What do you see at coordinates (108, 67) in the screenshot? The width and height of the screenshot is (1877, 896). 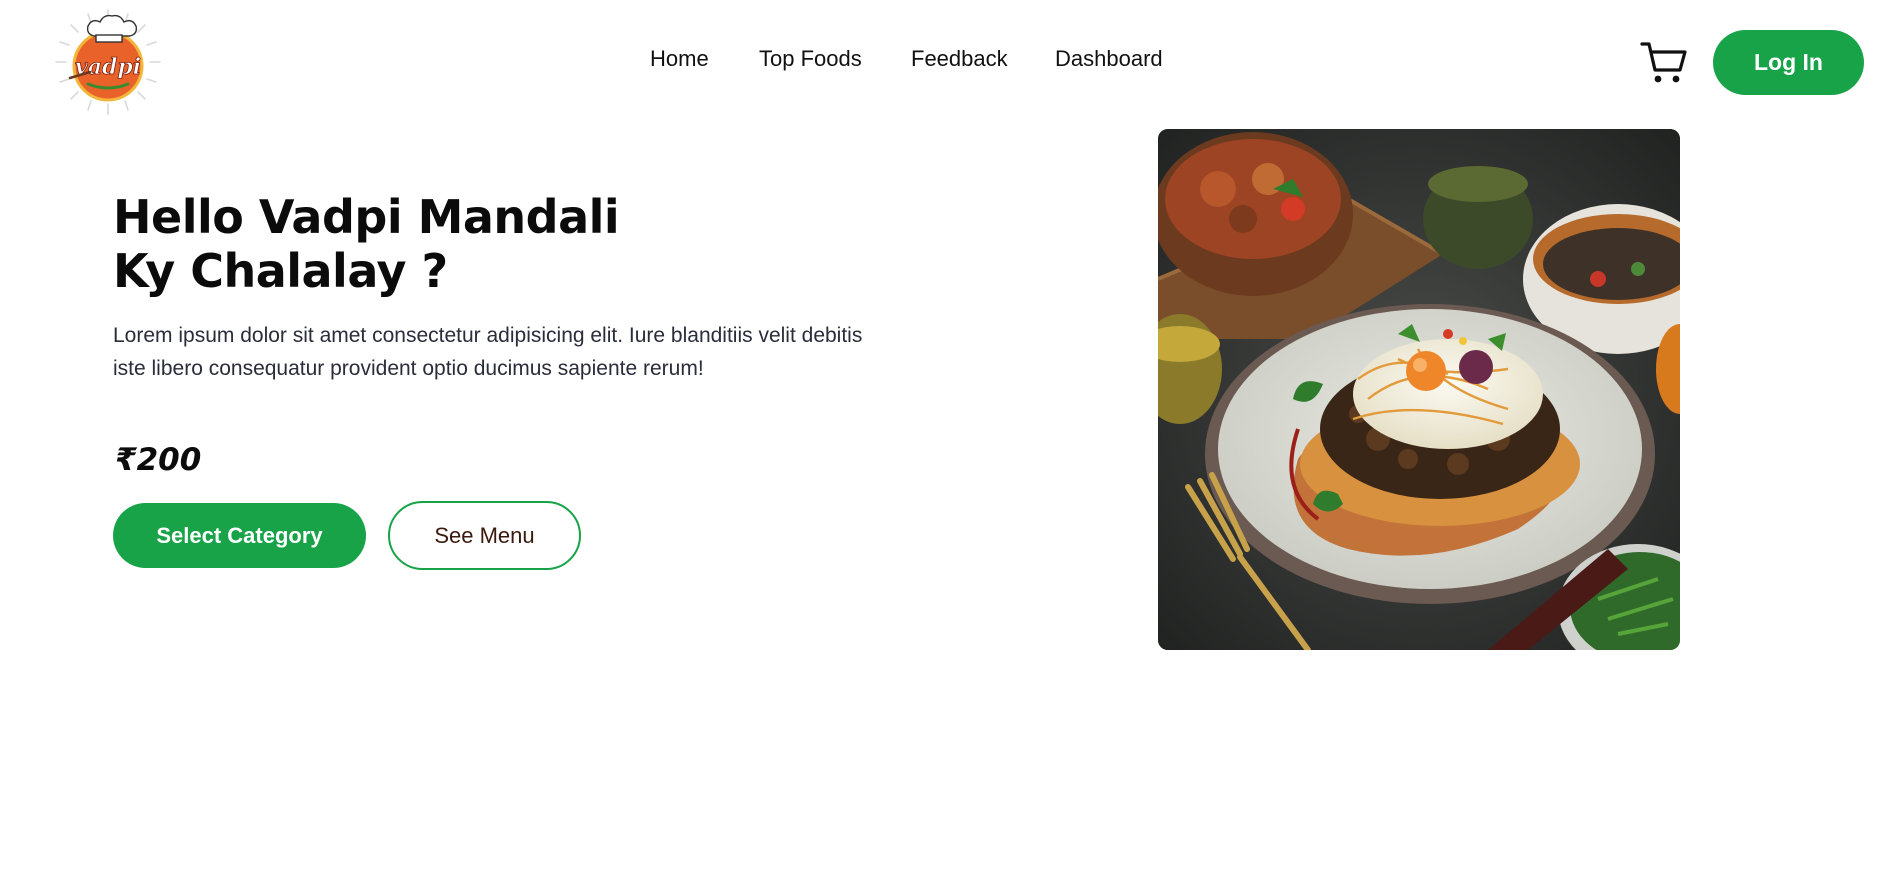 I see `svg-text: vadpi` at bounding box center [108, 67].